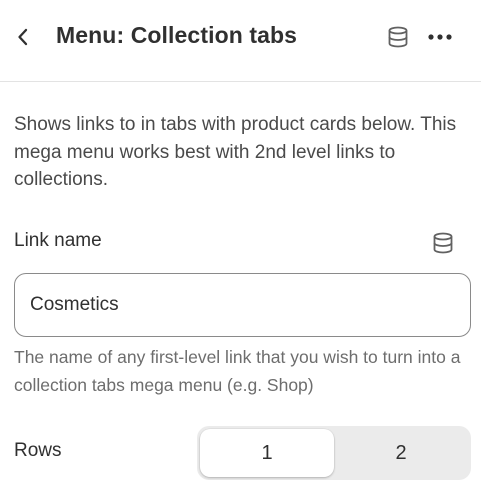 Image resolution: width=481 pixels, height=490 pixels. I want to click on chevron-left-icon, so click(23, 37).